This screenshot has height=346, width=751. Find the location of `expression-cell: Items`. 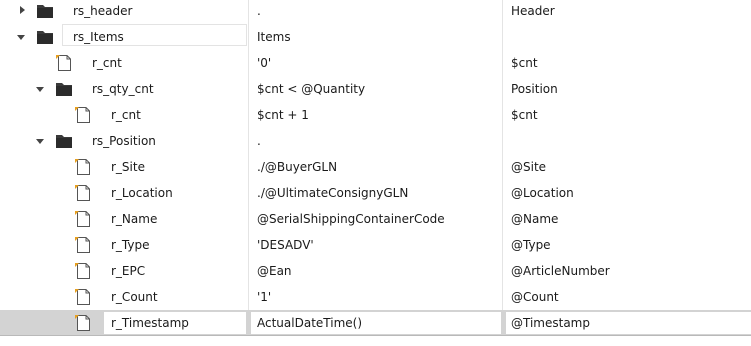

expression-cell: Items is located at coordinates (375, 37).